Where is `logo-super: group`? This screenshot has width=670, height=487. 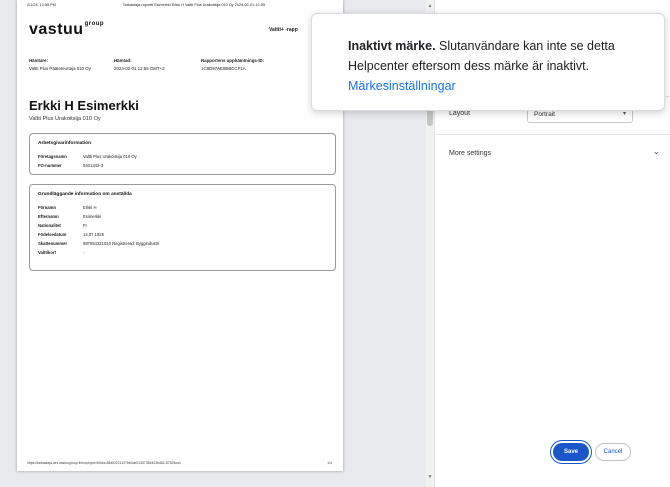
logo-super: group is located at coordinates (94, 24).